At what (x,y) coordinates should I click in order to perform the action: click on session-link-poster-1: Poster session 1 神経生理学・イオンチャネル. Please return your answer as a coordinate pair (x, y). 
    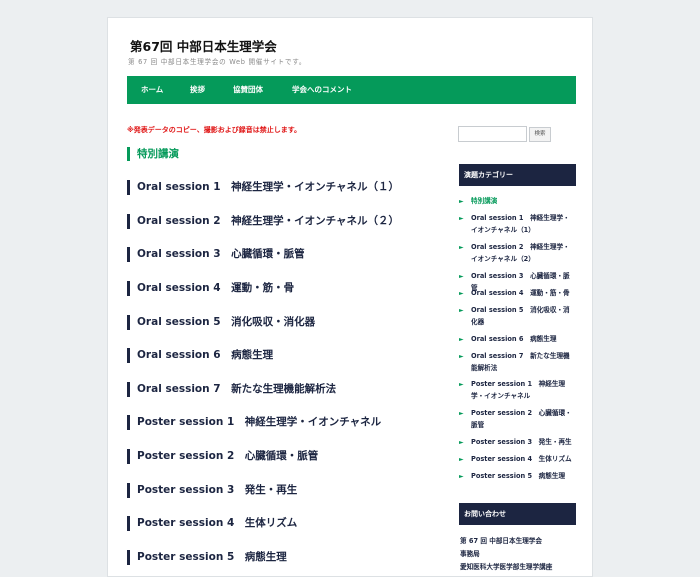
    Looking at the image, I should click on (254, 422).